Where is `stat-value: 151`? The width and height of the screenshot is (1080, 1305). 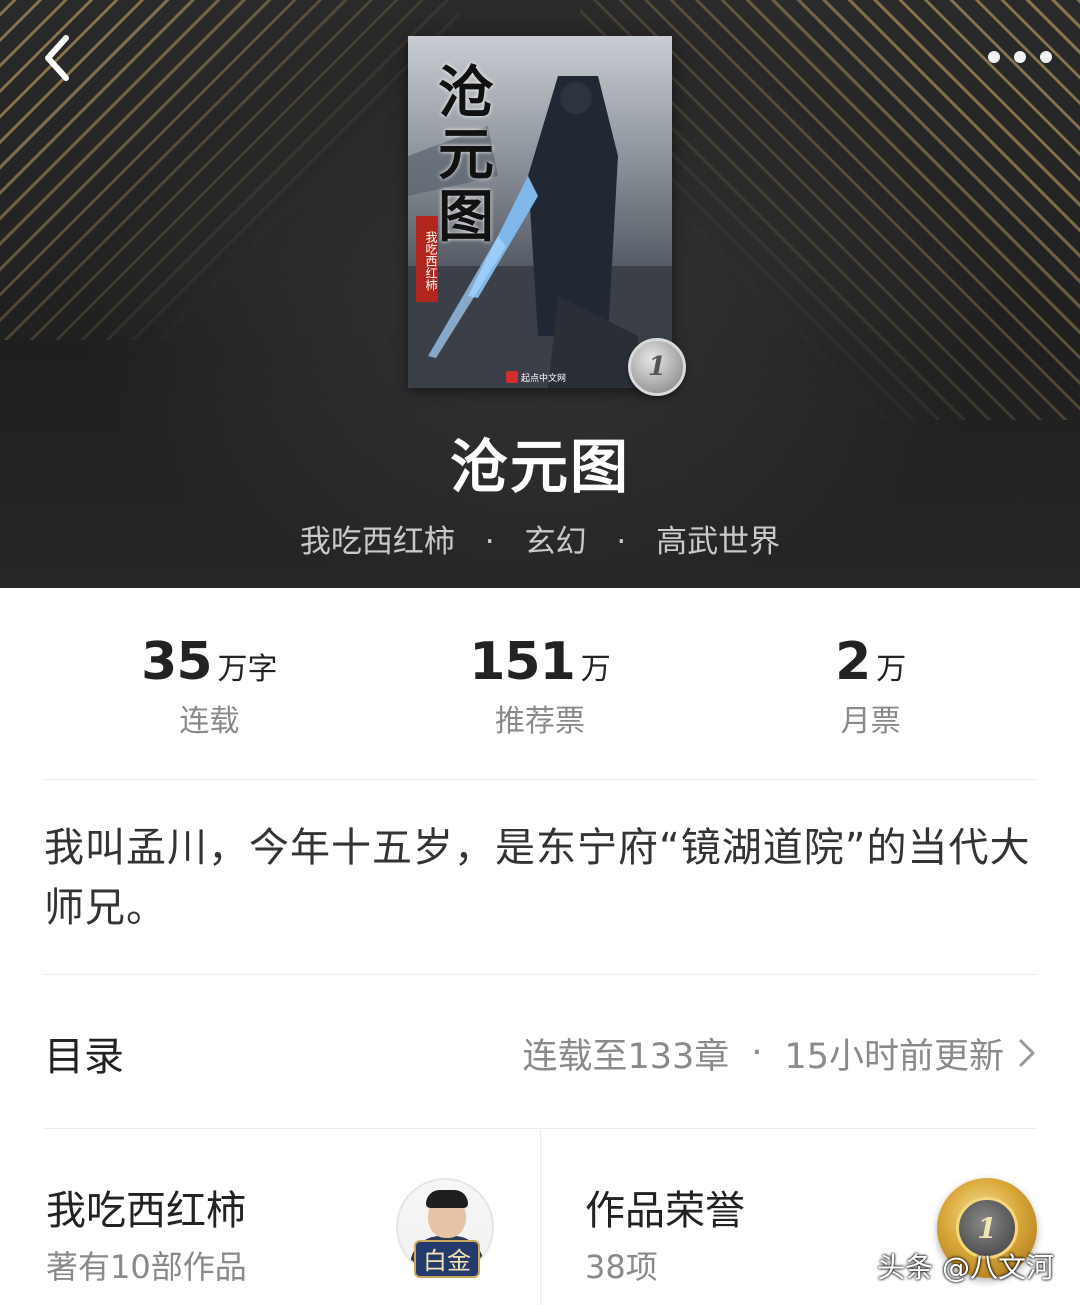 stat-value: 151 is located at coordinates (522, 662).